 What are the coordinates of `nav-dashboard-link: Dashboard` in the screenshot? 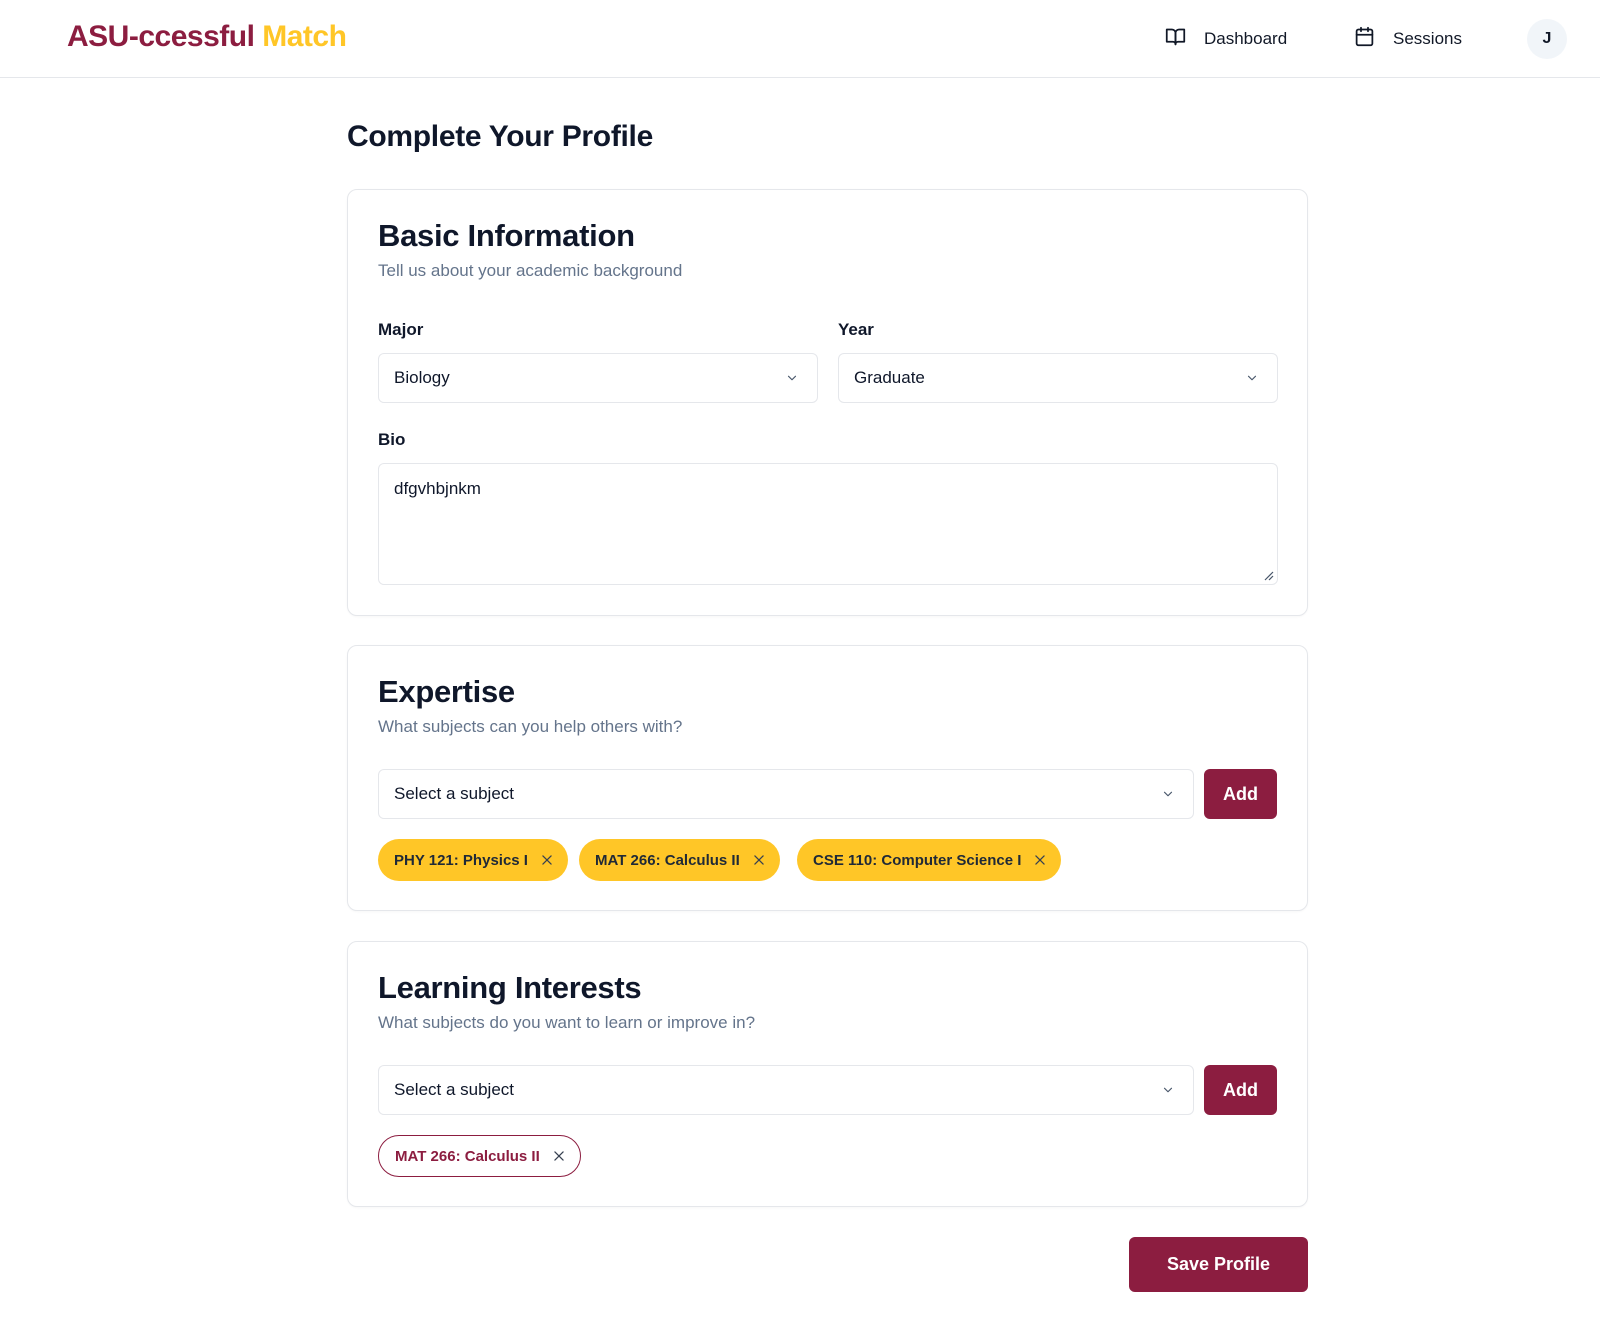 It's located at (1226, 39).